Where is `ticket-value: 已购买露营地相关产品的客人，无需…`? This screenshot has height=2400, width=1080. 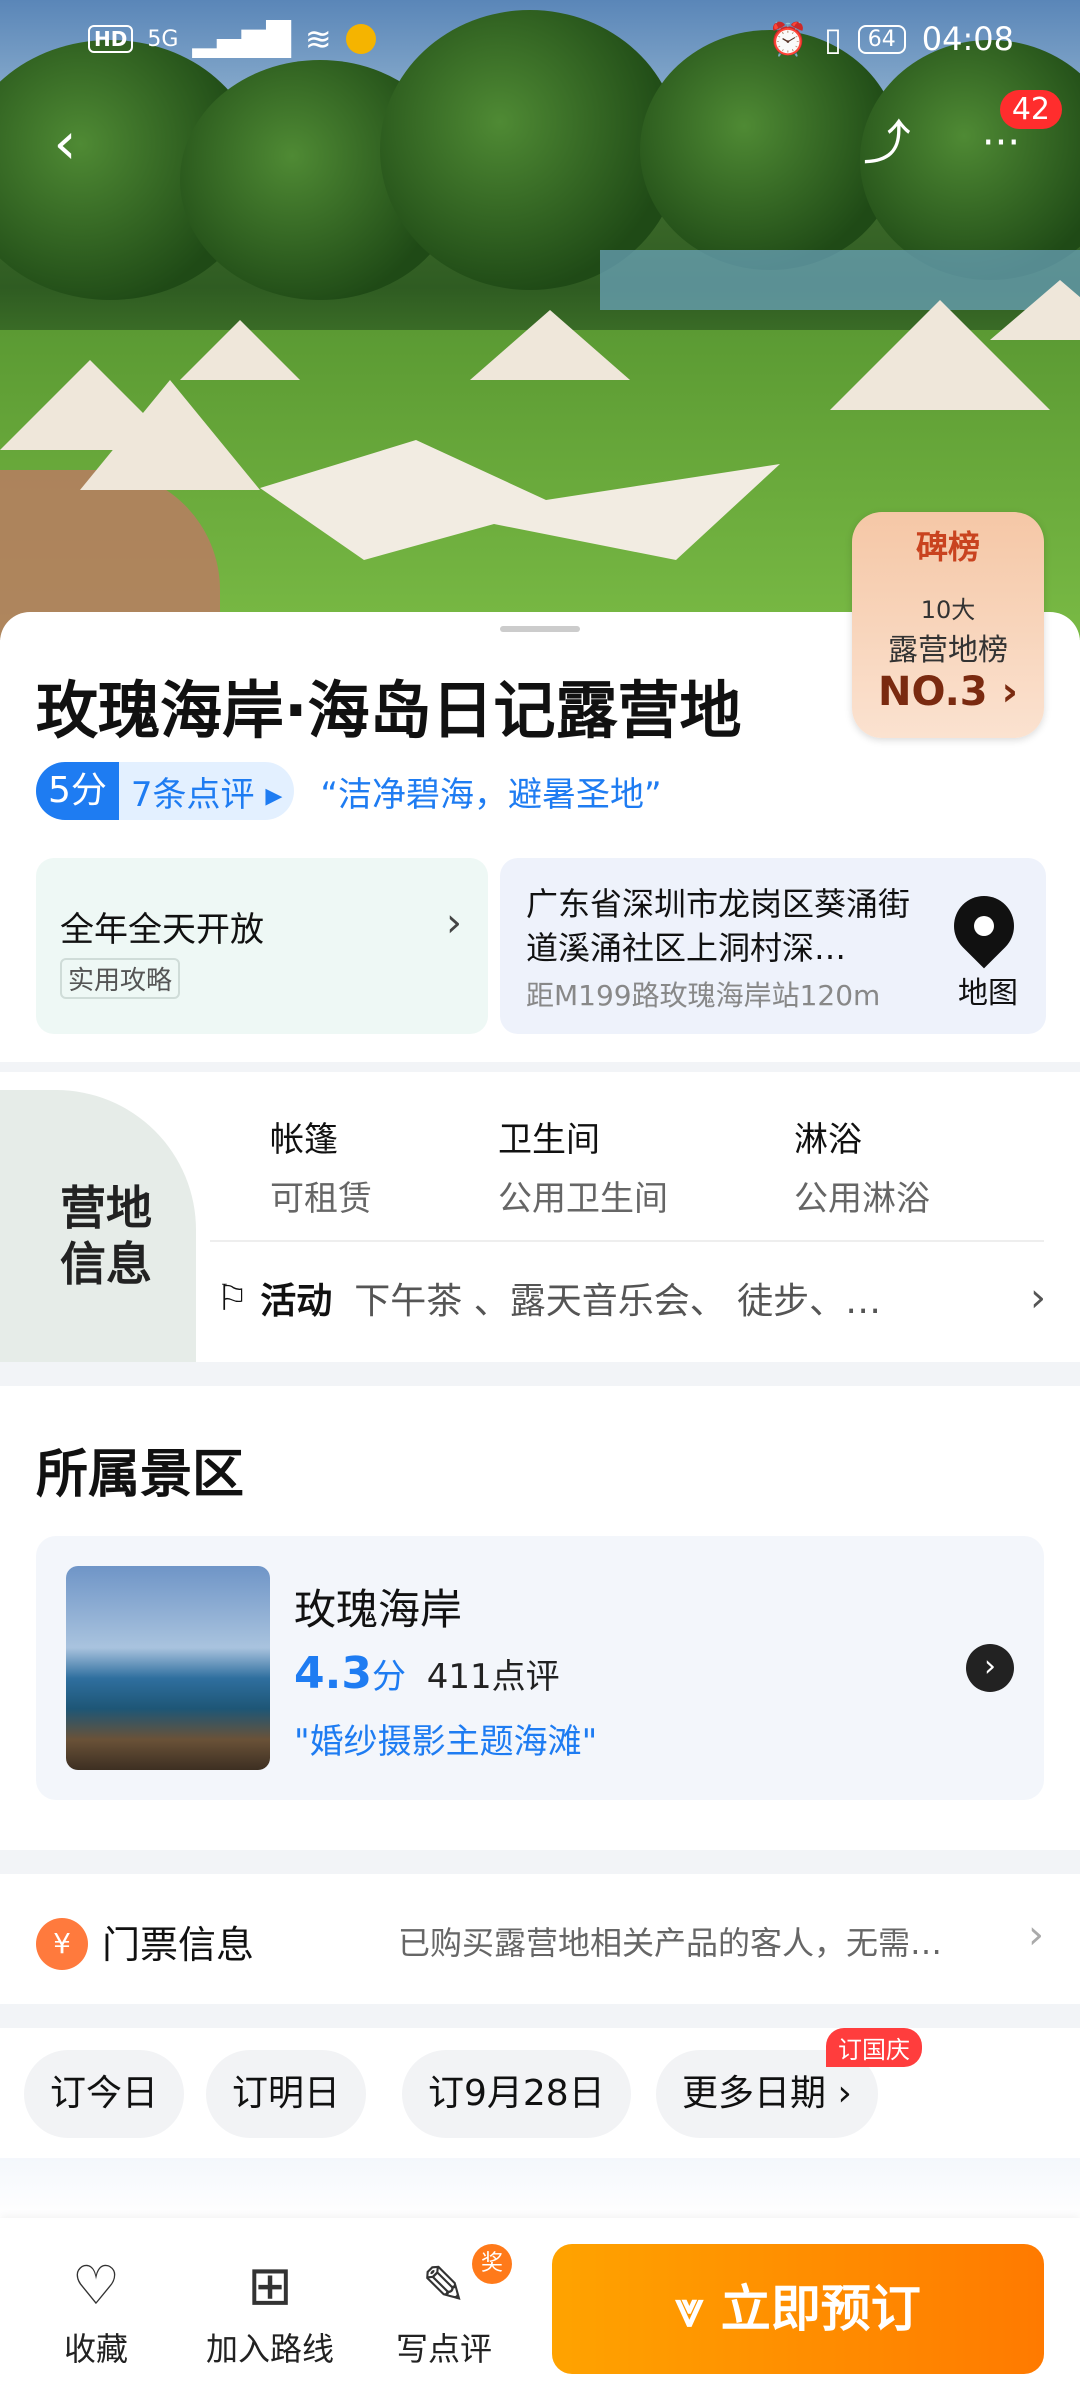
ticket-value: 已购买露营地相关产品的客人，无需… is located at coordinates (670, 1943).